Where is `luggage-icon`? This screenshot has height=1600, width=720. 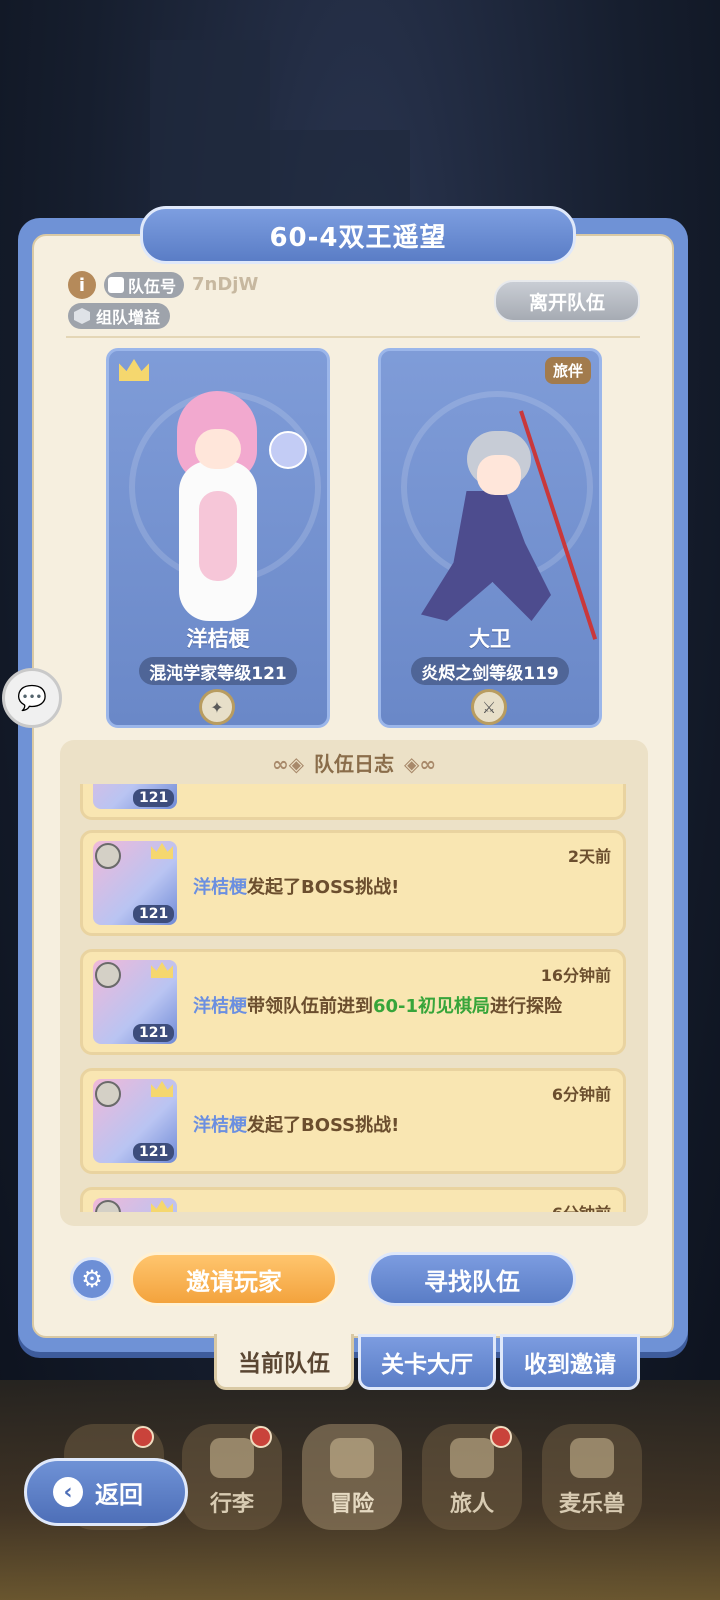 luggage-icon is located at coordinates (232, 1458).